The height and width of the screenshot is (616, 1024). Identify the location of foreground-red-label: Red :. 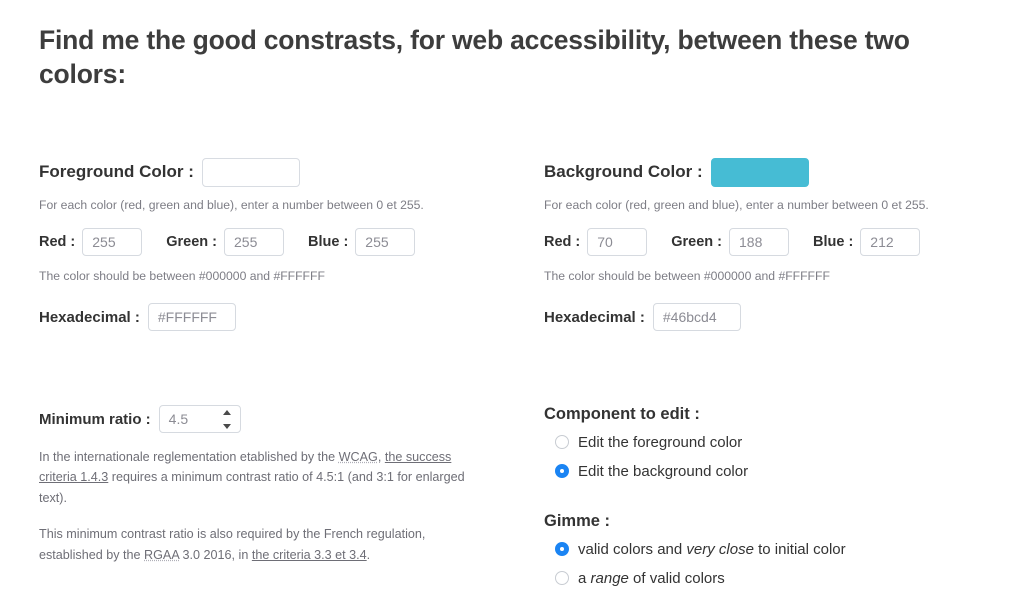
(57, 241).